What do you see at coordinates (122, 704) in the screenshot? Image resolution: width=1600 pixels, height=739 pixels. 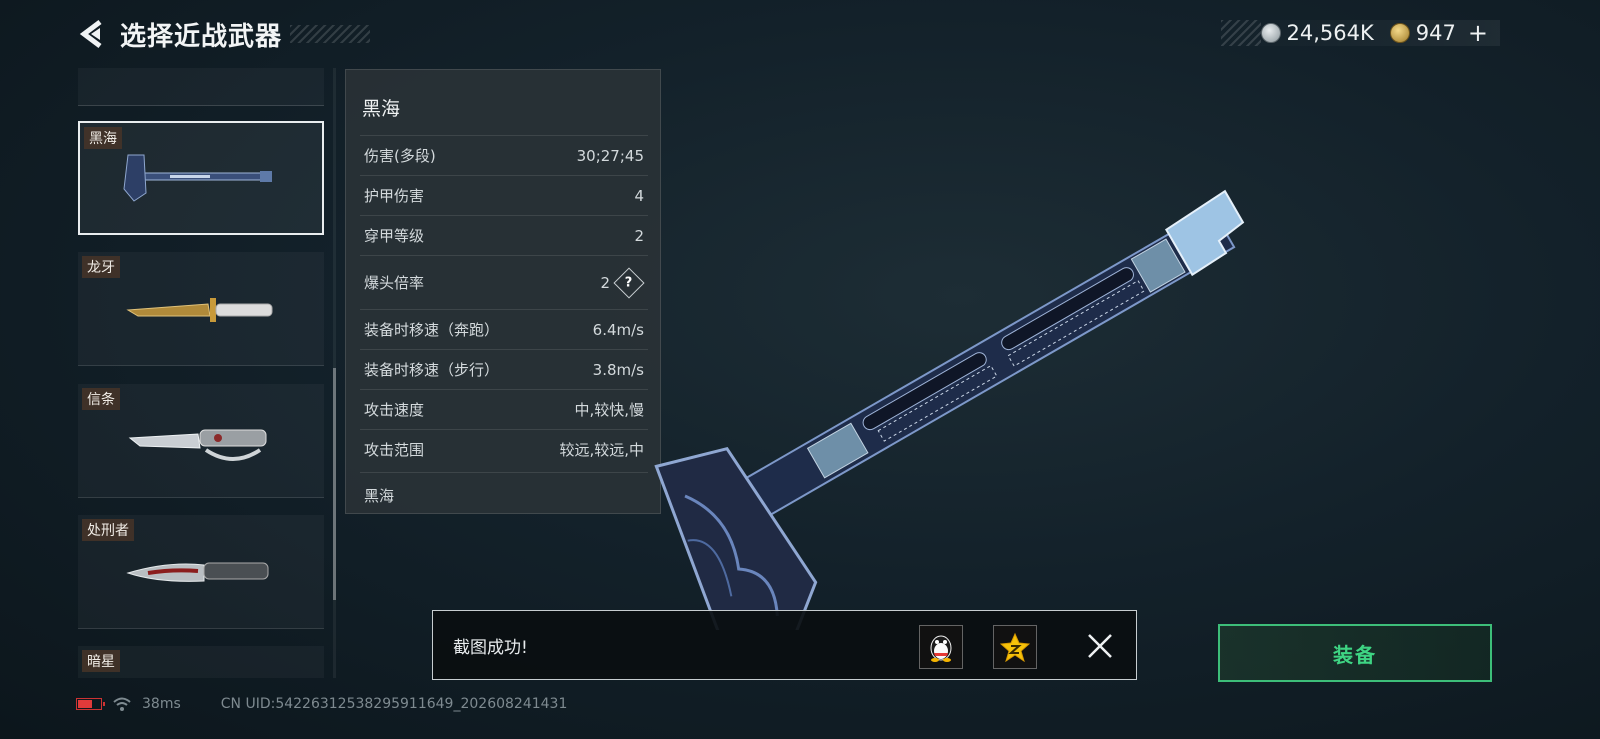 I see `wifi-icon` at bounding box center [122, 704].